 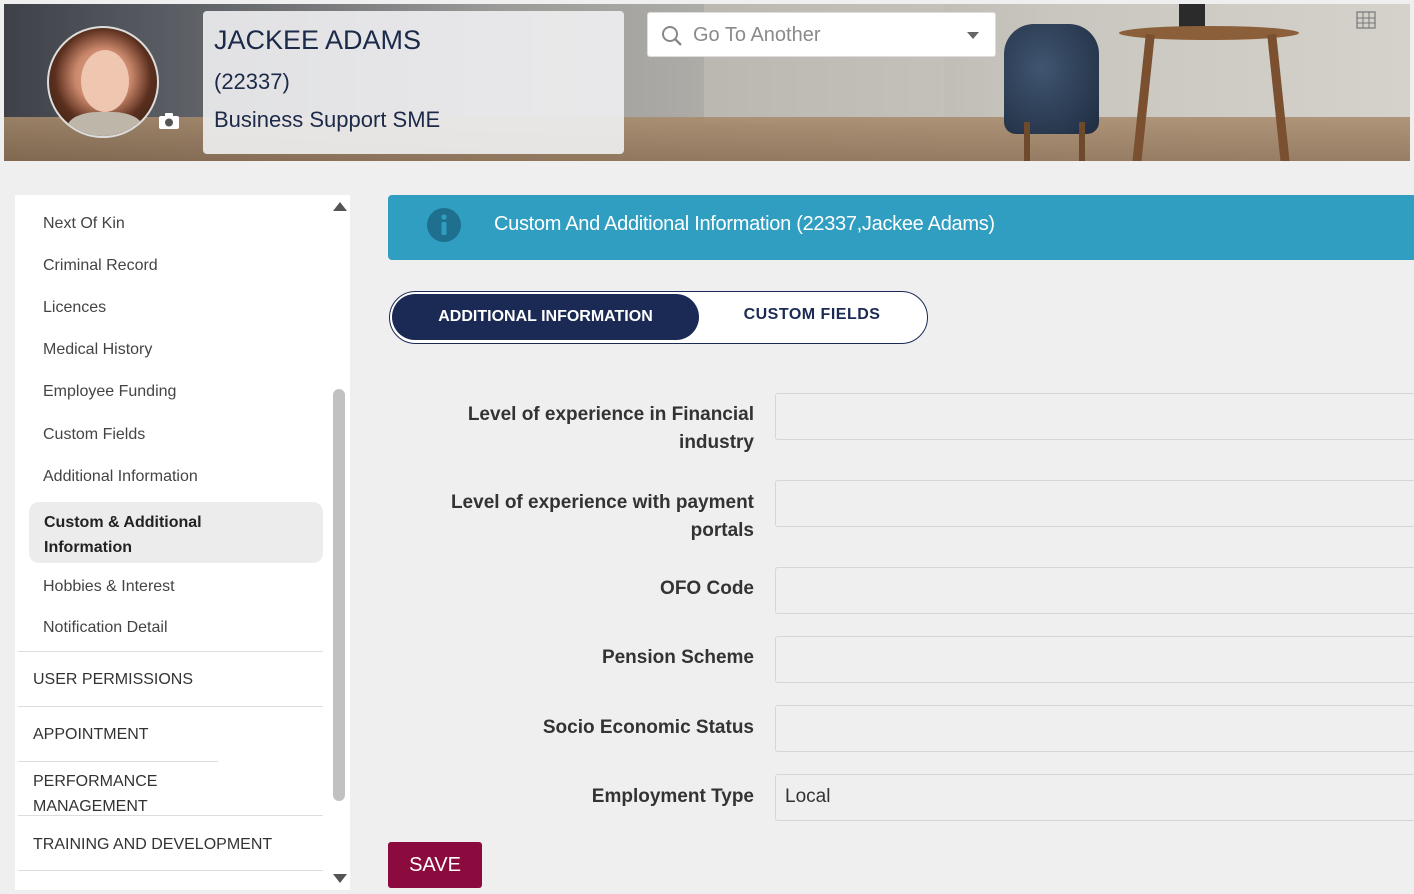 What do you see at coordinates (109, 587) in the screenshot?
I see `sidebar-item-hobbies: Hobbies & Interest` at bounding box center [109, 587].